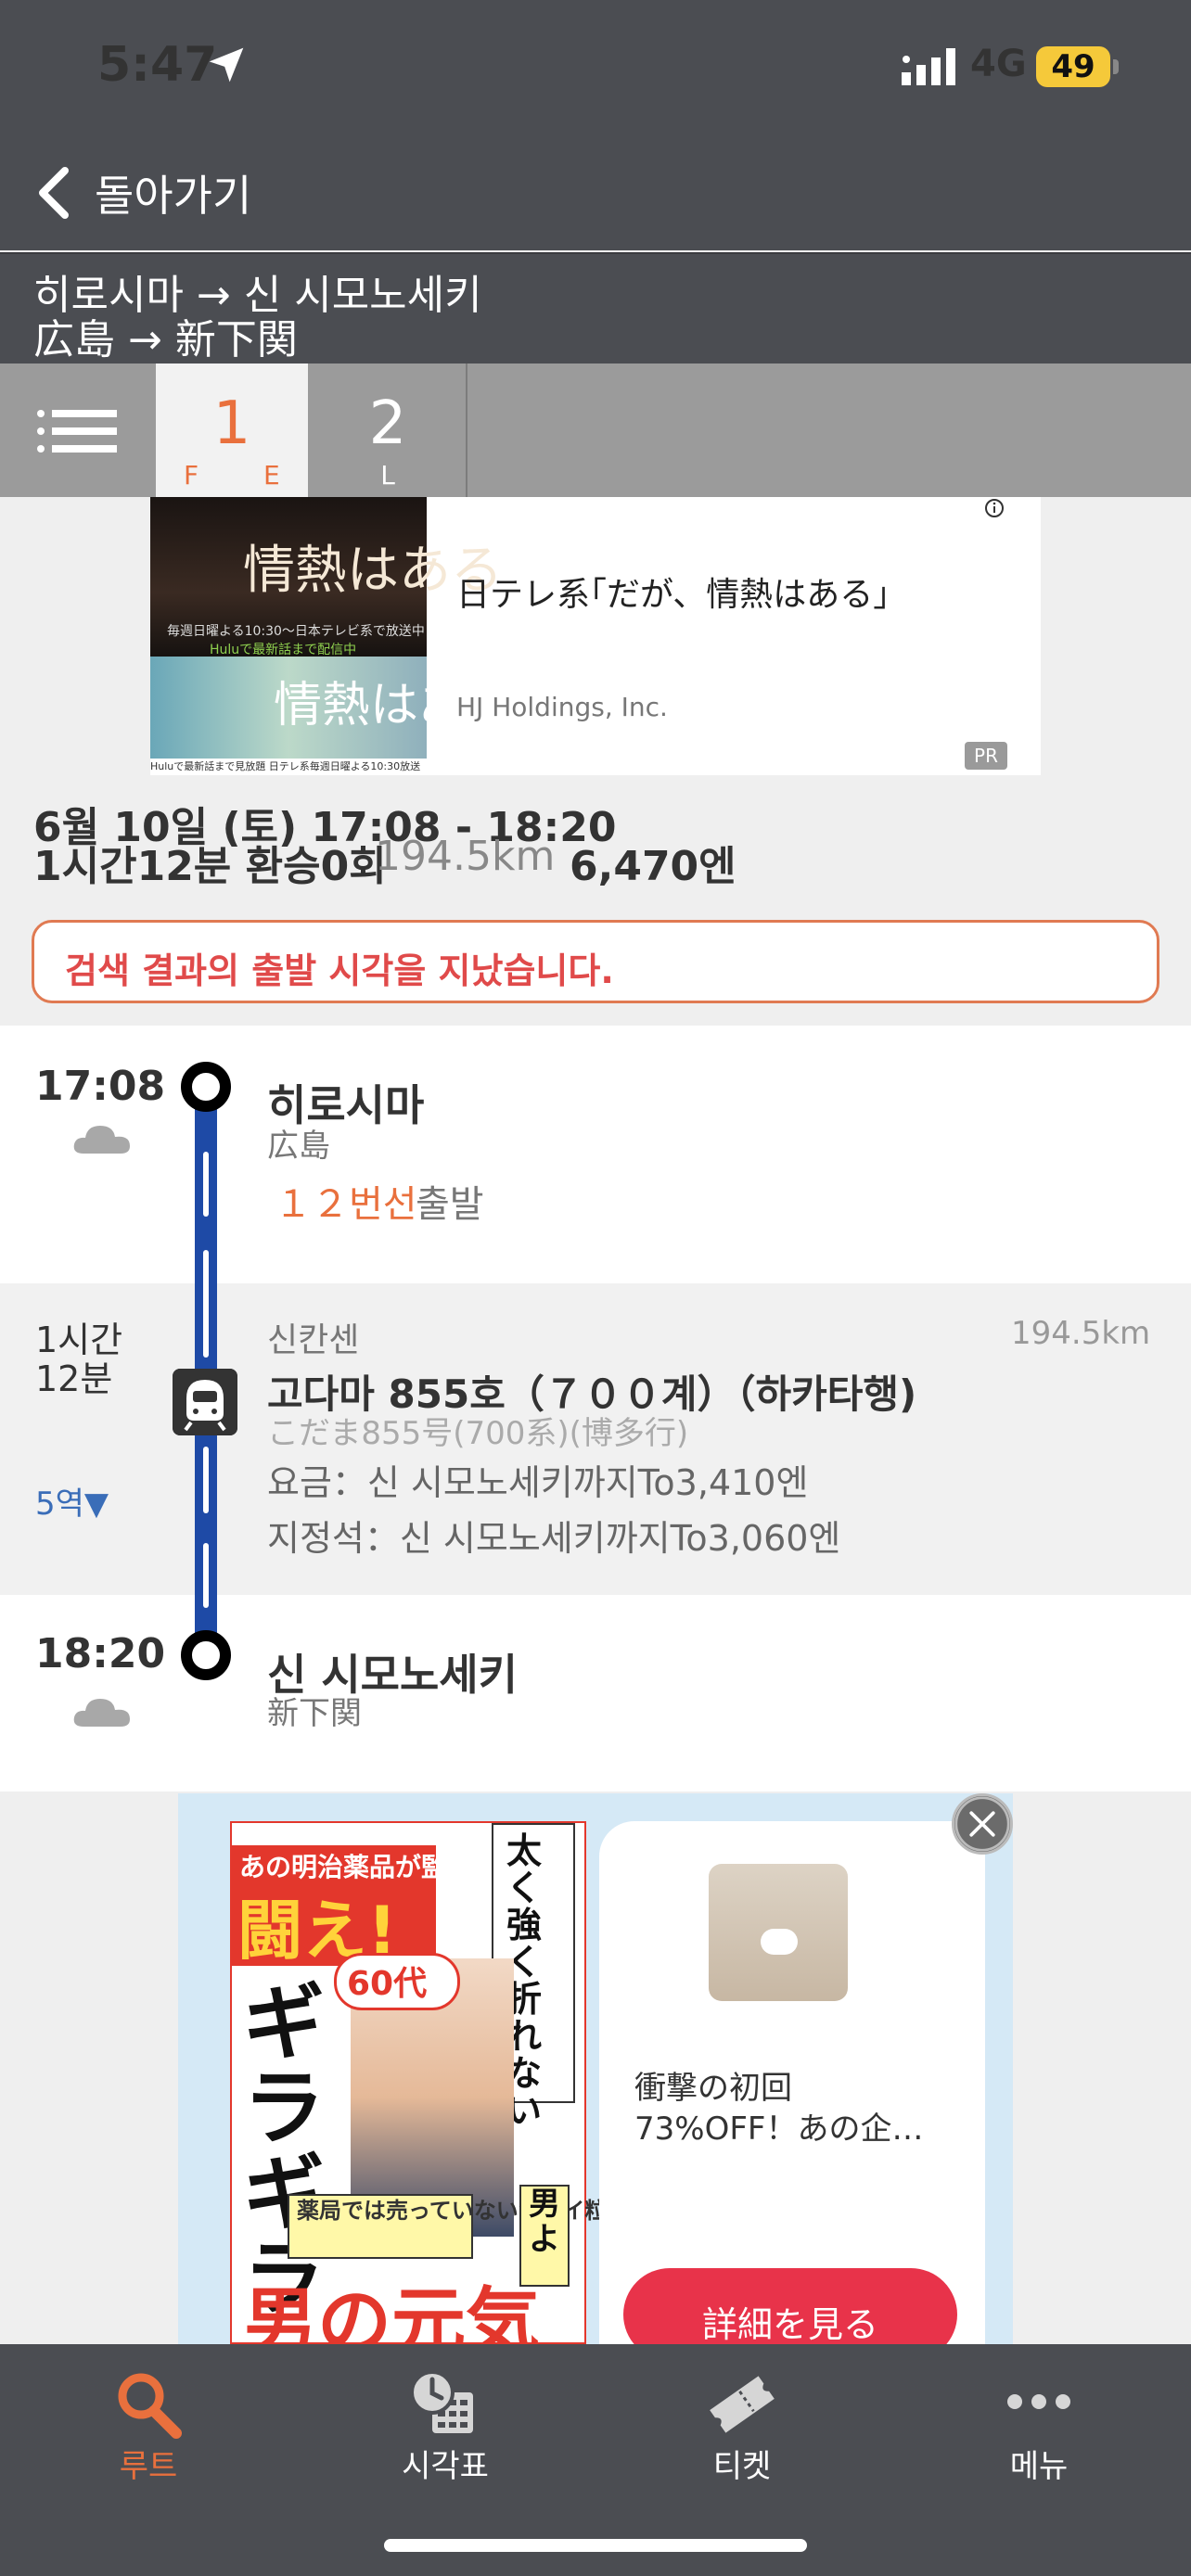 The height and width of the screenshot is (2576, 1191). What do you see at coordinates (210, 866) in the screenshot?
I see `summary-duration-transfer: 1시간12분 환승0회` at bounding box center [210, 866].